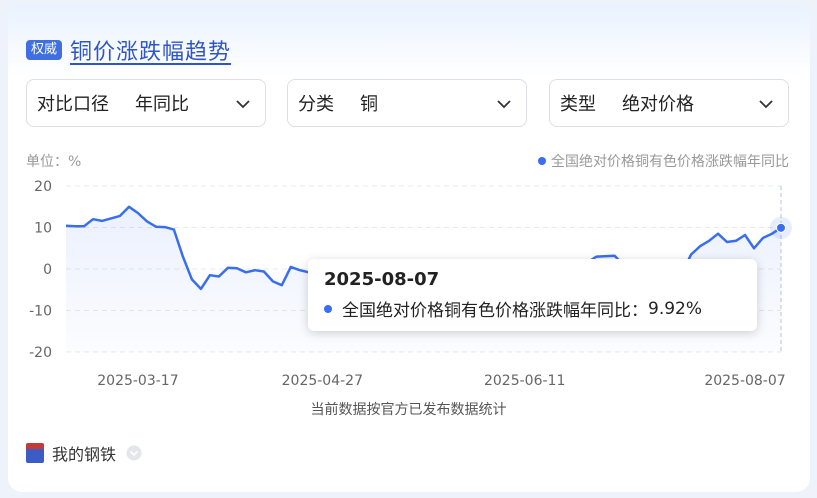  I want to click on y-tick-label: -20, so click(40, 353).